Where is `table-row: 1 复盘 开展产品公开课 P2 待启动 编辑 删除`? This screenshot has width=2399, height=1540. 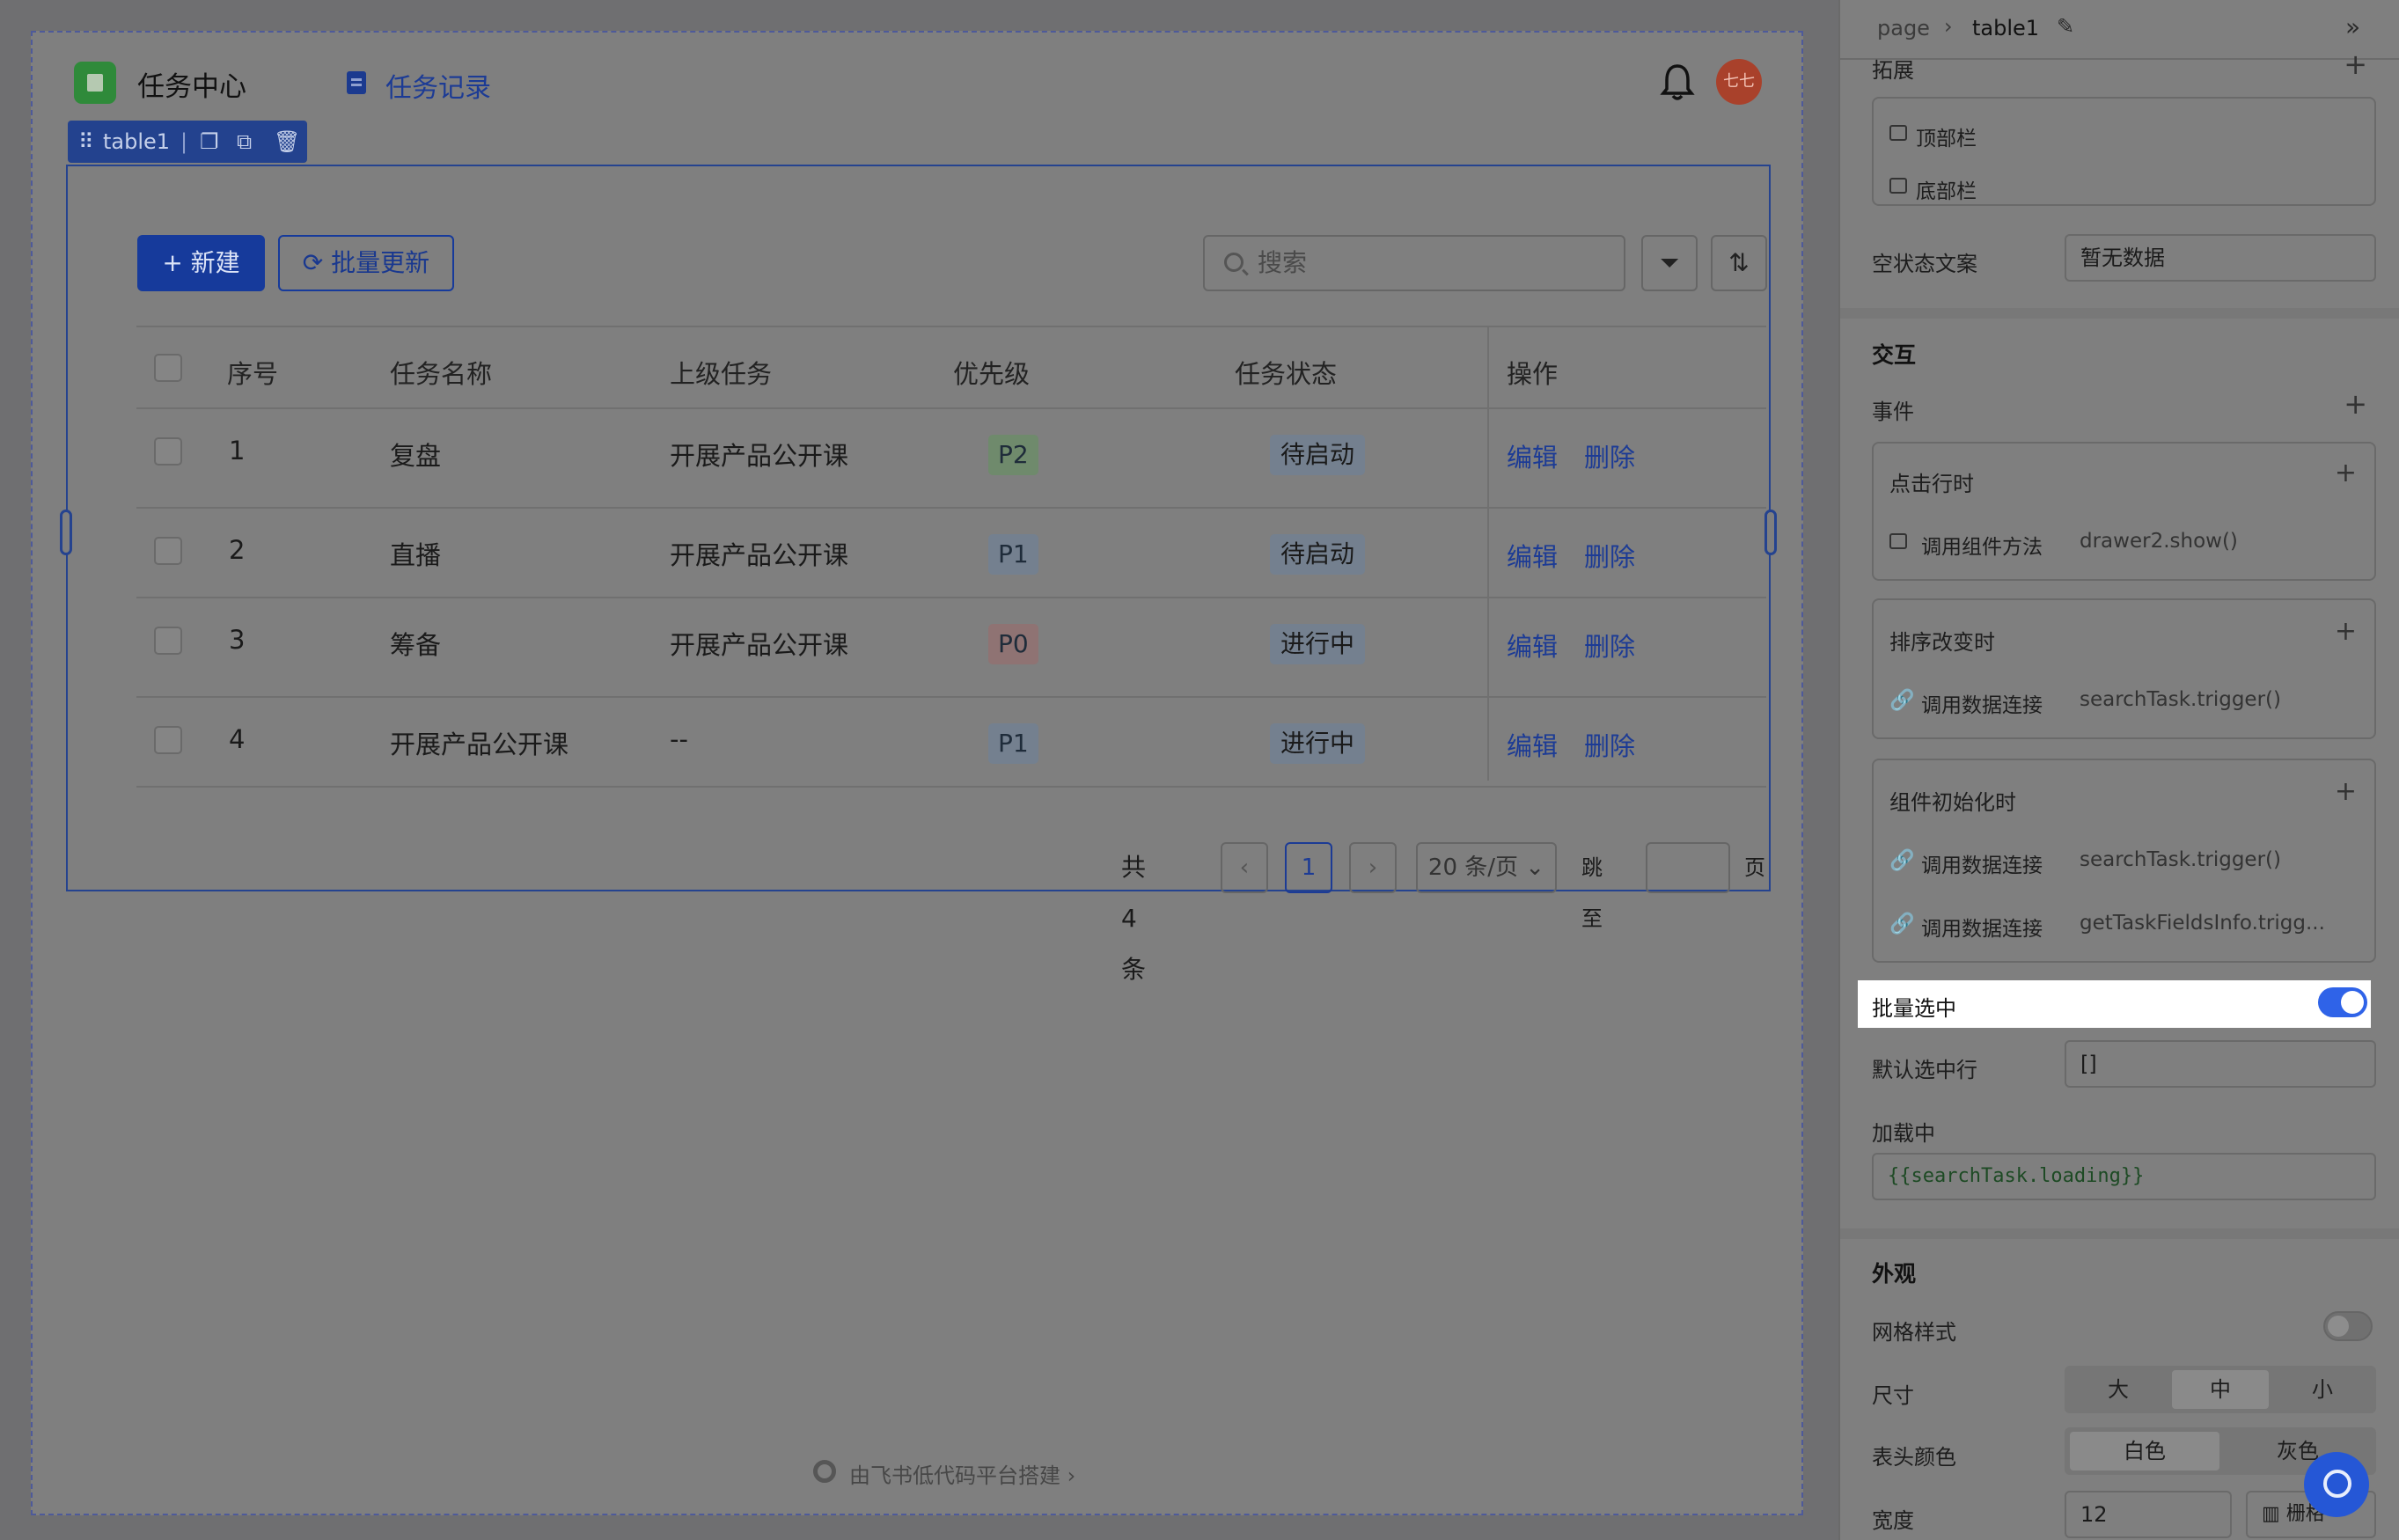
table-row: 1 复盘 开展产品公开课 P2 待启动 编辑 删除 is located at coordinates (951, 459).